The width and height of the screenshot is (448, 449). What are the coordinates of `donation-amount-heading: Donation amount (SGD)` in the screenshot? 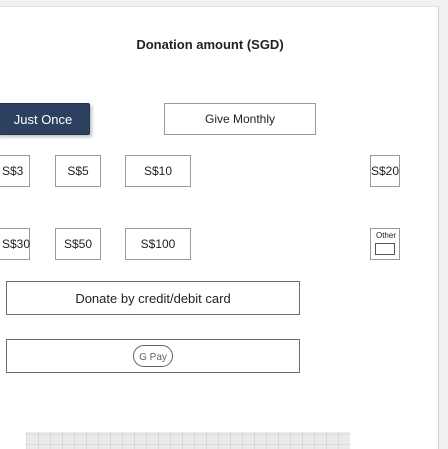 It's located at (210, 44).